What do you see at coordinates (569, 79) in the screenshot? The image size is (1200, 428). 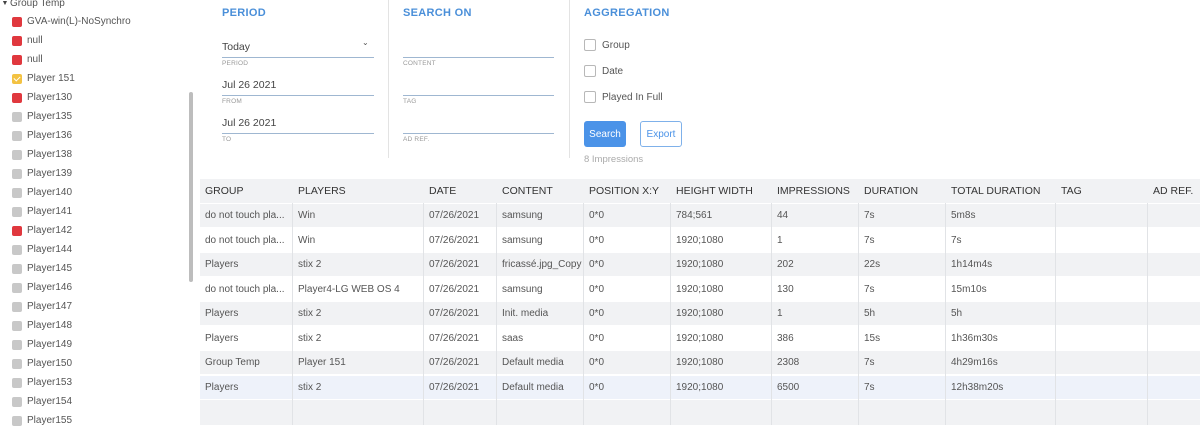 I see `divider` at bounding box center [569, 79].